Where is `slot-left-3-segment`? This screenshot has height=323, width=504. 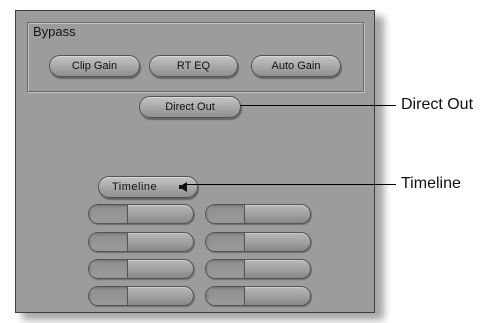
slot-left-3-segment is located at coordinates (108, 269).